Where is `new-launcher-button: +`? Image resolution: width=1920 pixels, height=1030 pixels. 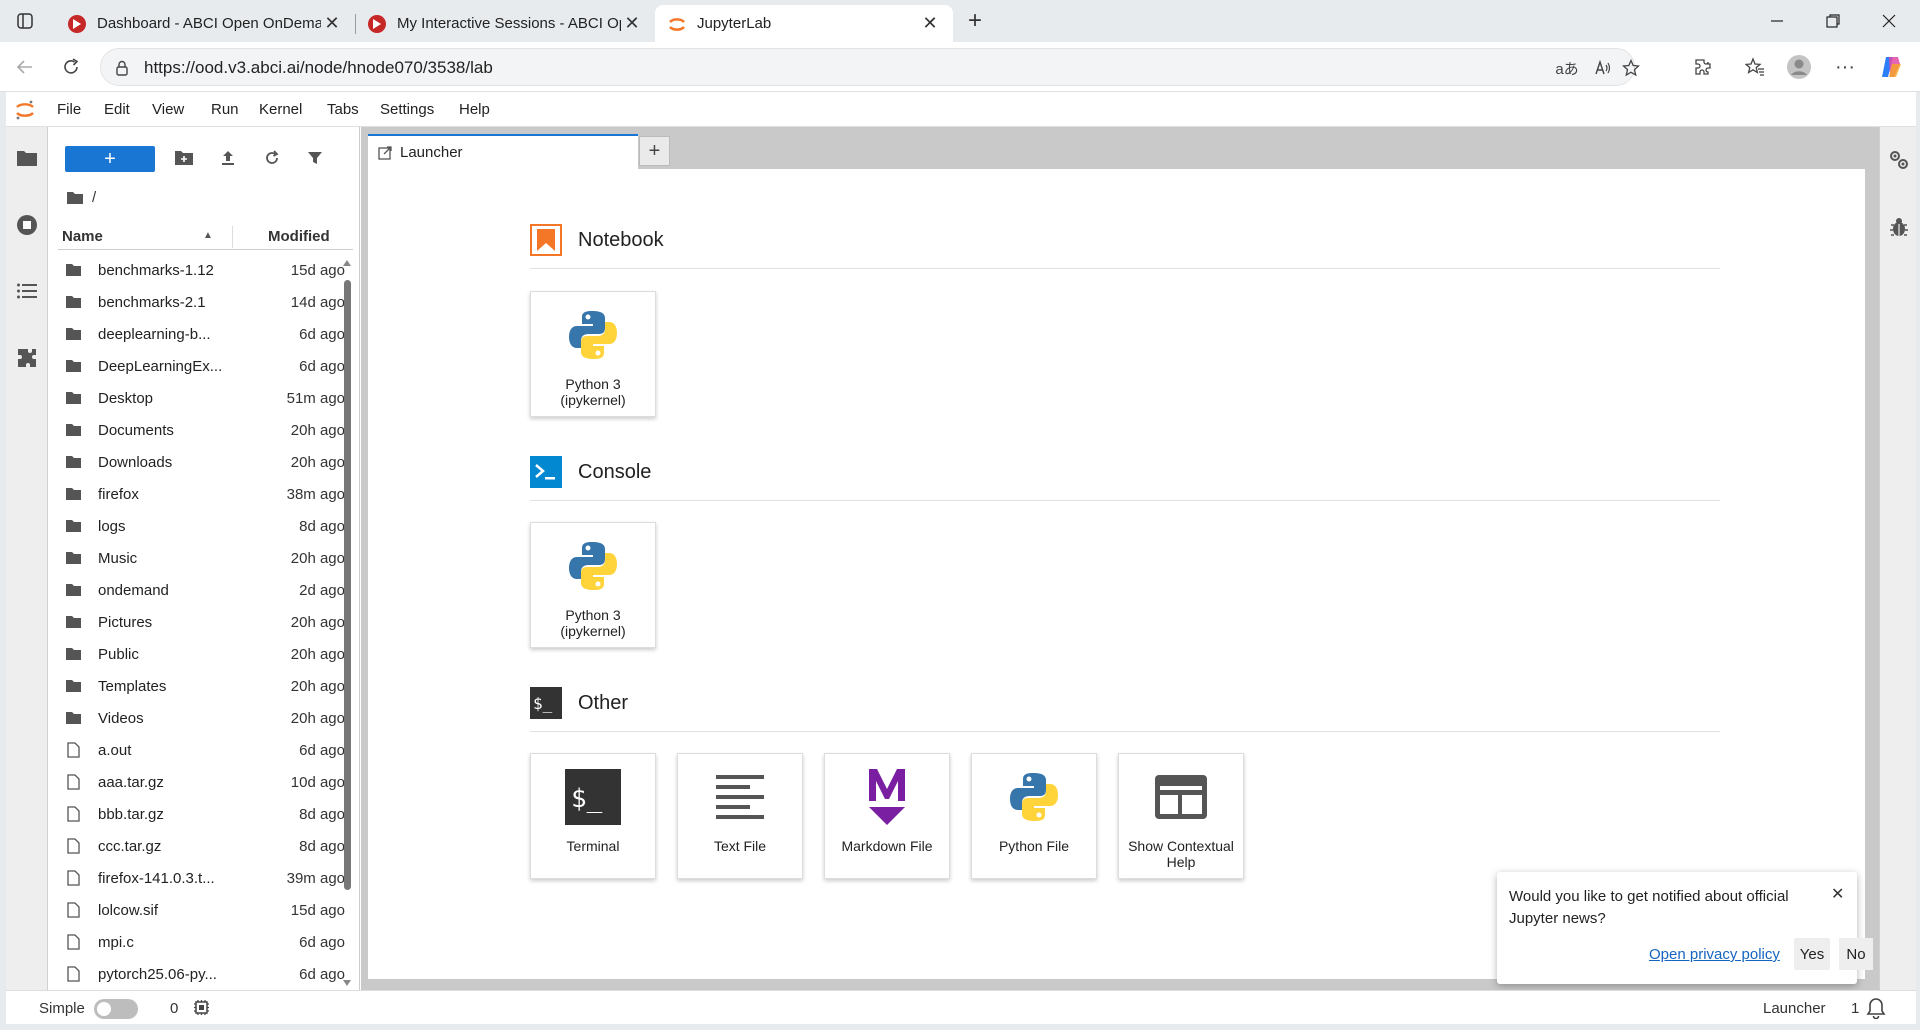
new-launcher-button: + is located at coordinates (110, 159).